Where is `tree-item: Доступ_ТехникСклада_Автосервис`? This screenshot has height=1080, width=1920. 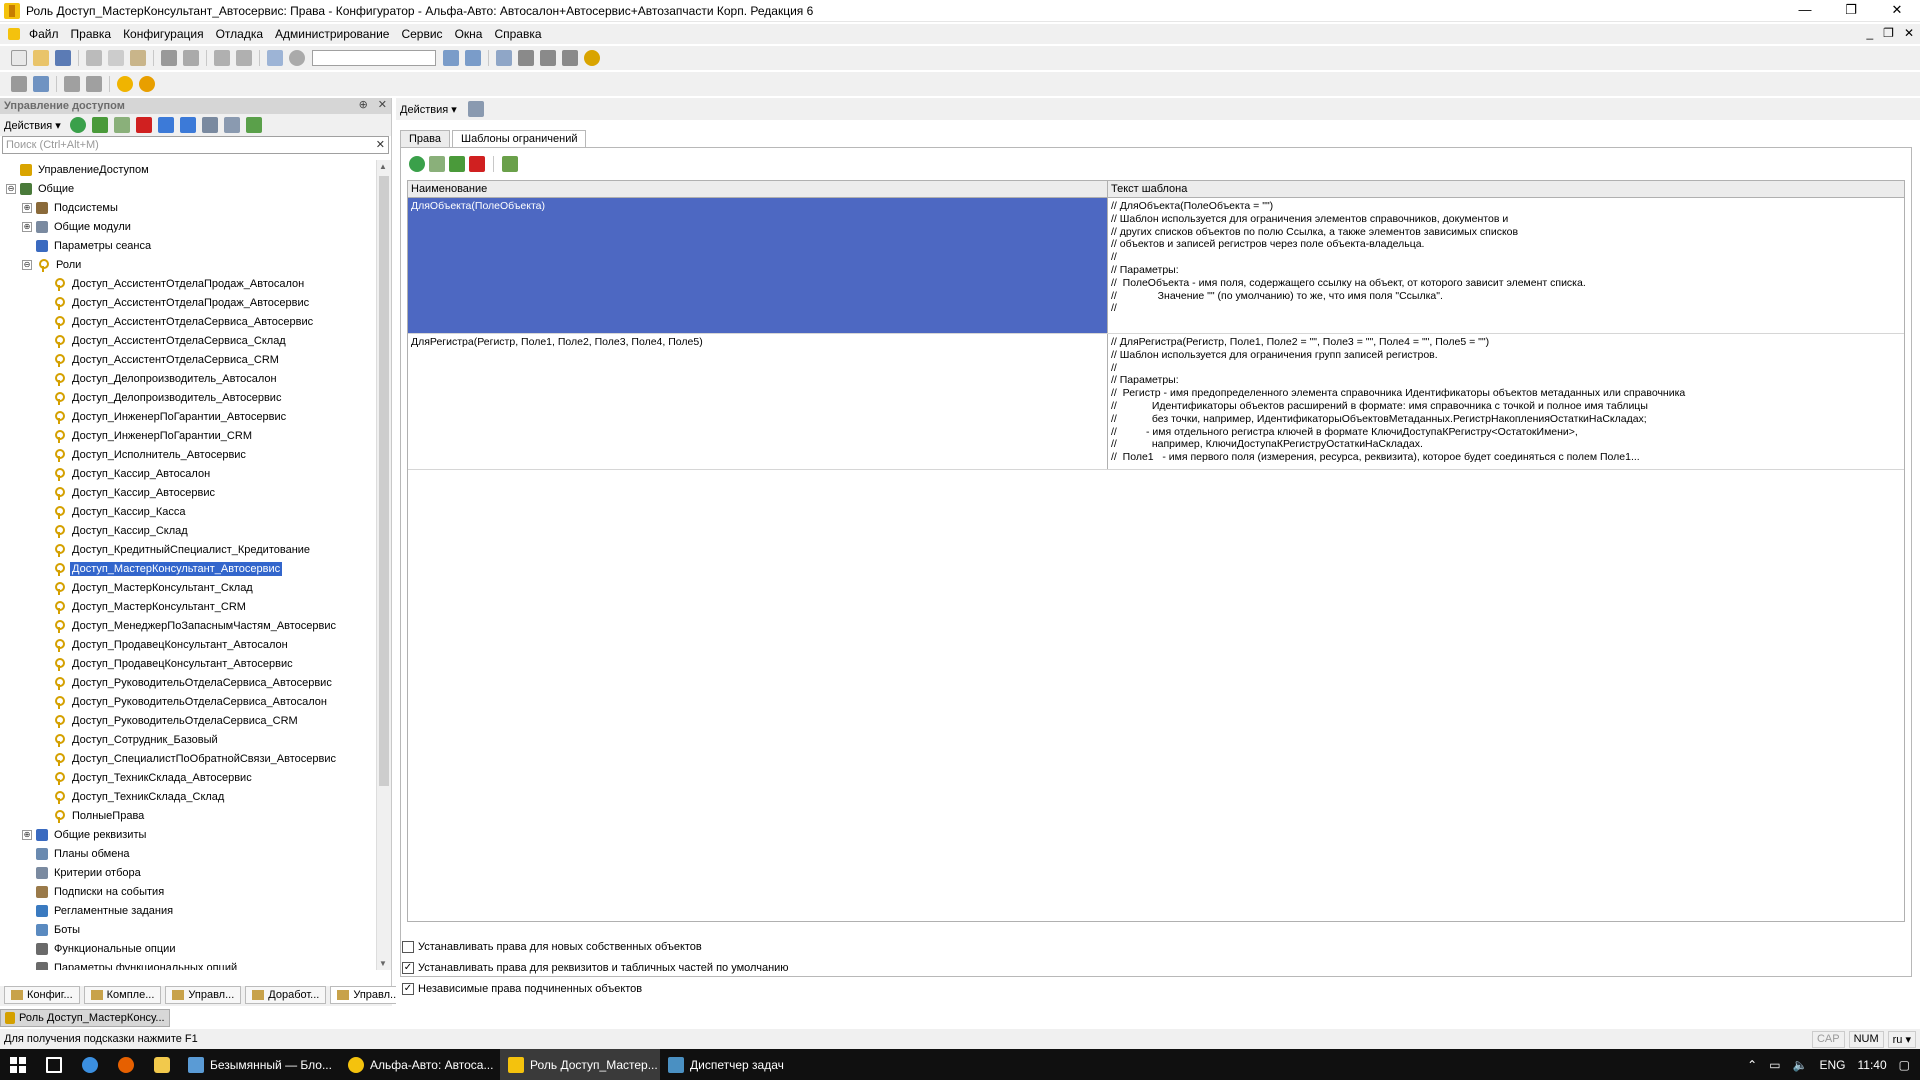 tree-item: Доступ_ТехникСклада_Автосервис is located at coordinates (188, 777).